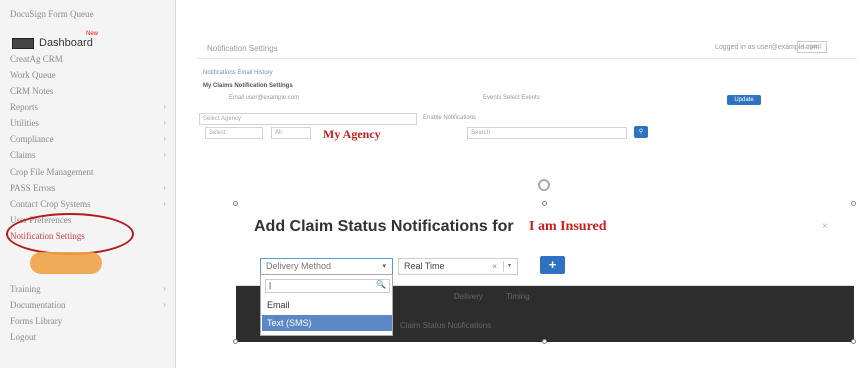  I want to click on page-title: Notification Settings, so click(242, 48).